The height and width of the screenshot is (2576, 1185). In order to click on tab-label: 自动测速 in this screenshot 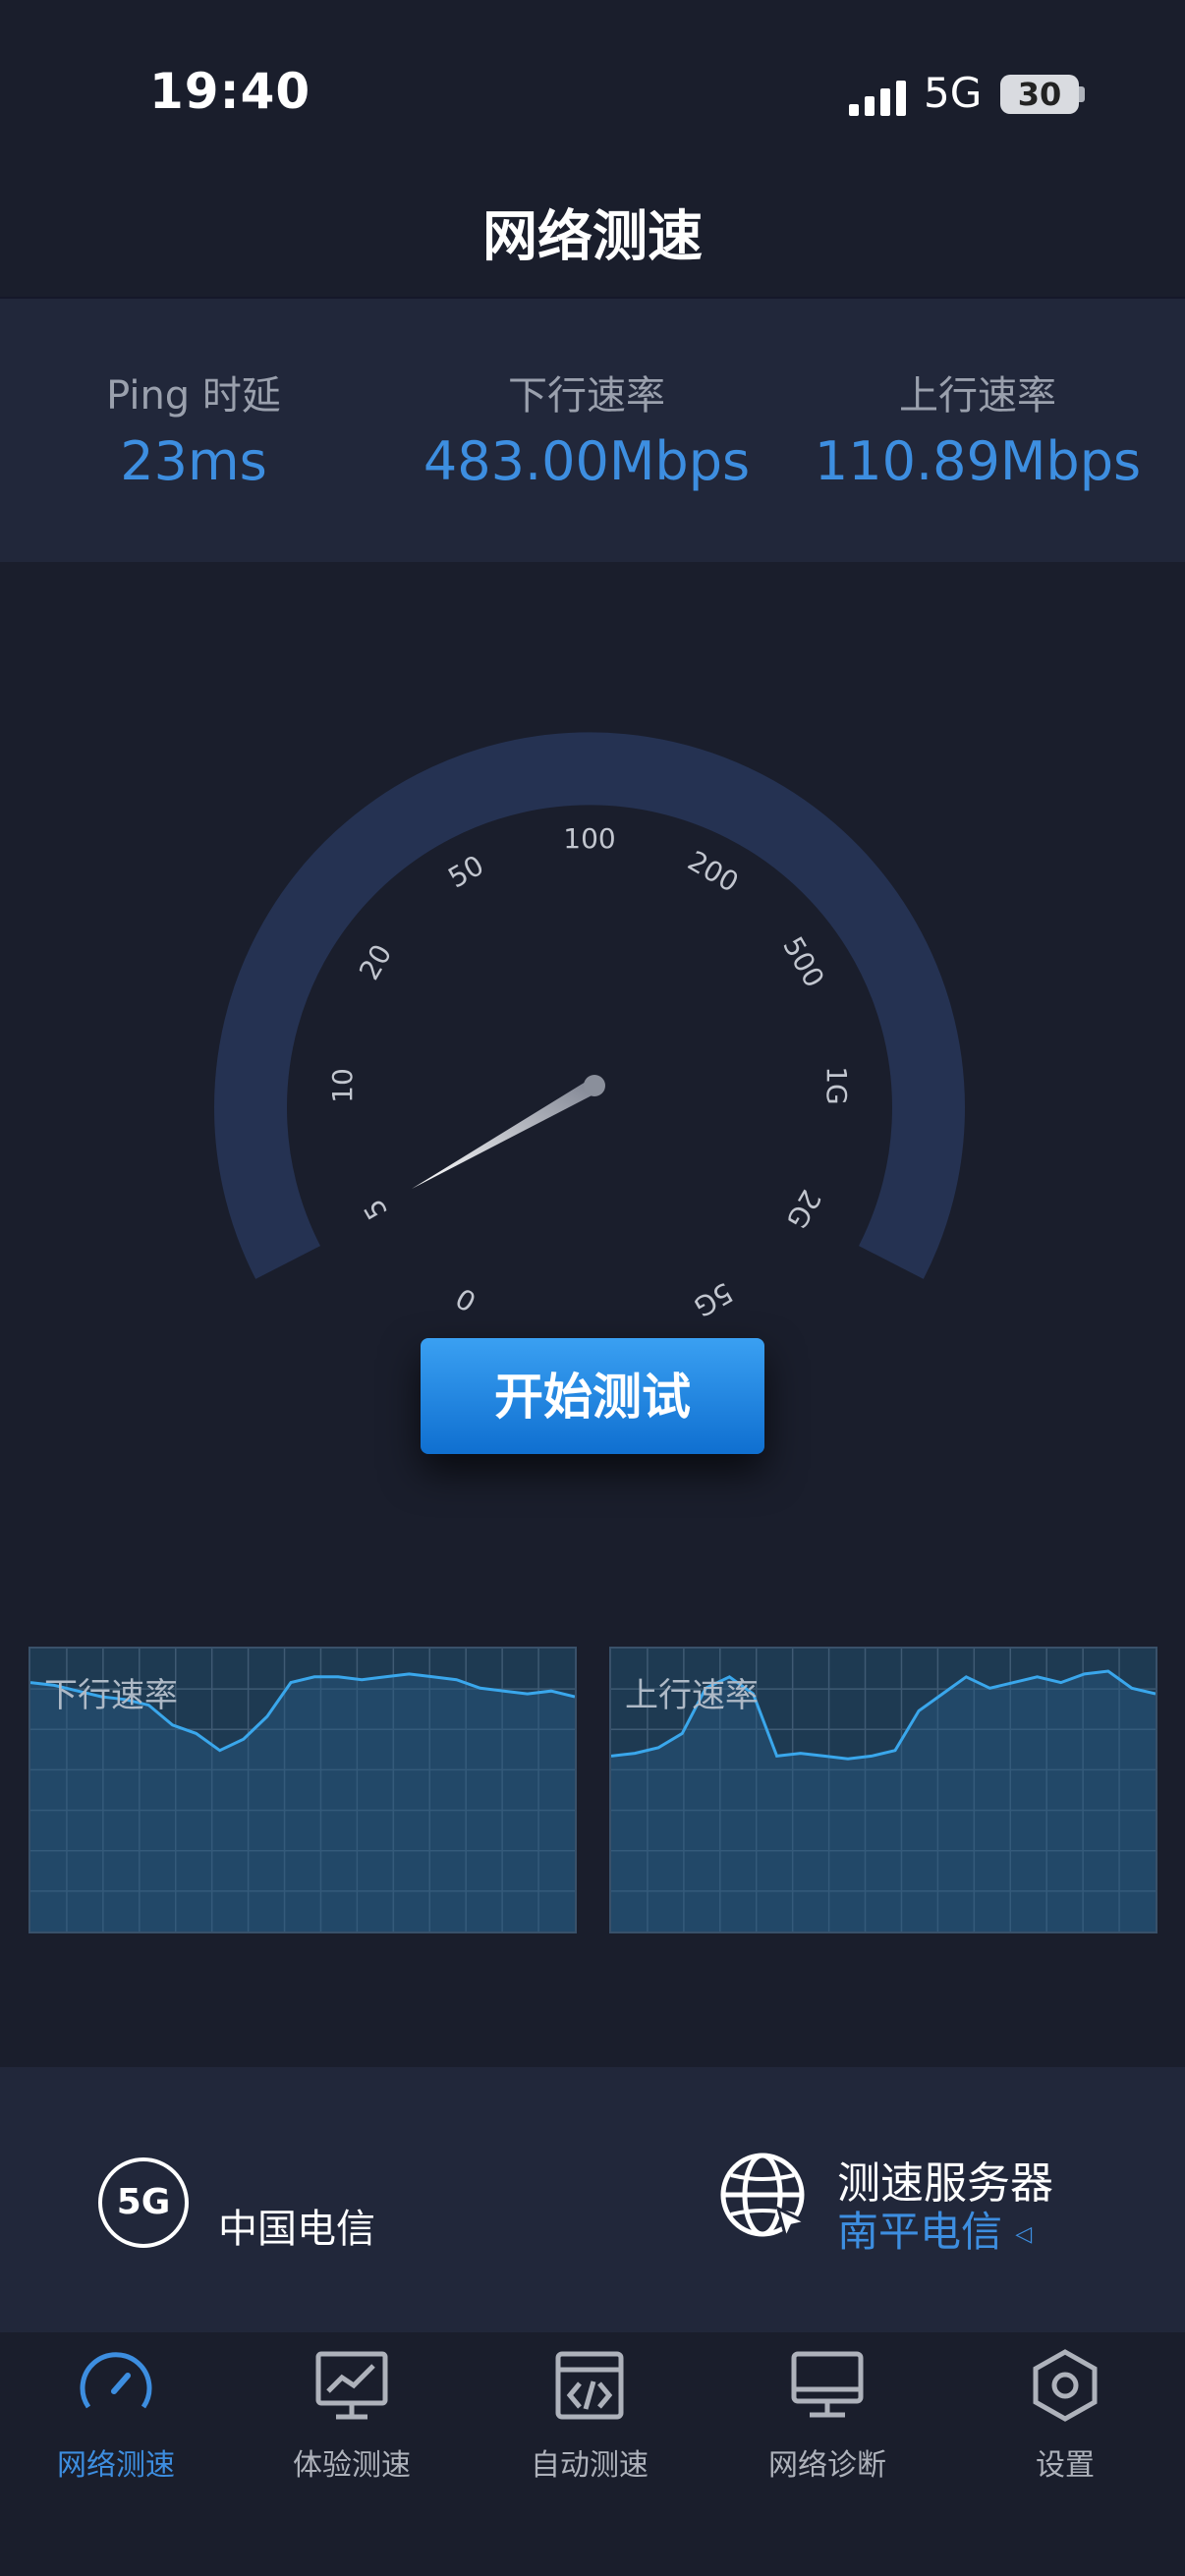, I will do `click(590, 2465)`.